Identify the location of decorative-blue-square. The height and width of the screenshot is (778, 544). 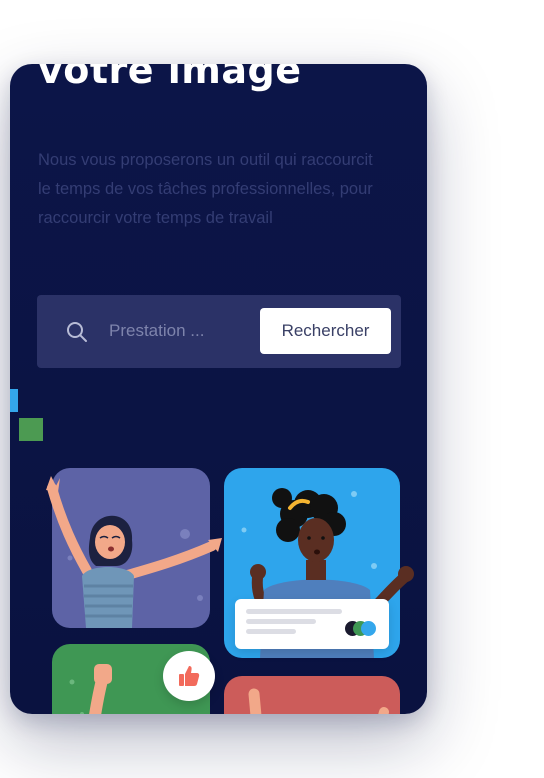
(14, 400).